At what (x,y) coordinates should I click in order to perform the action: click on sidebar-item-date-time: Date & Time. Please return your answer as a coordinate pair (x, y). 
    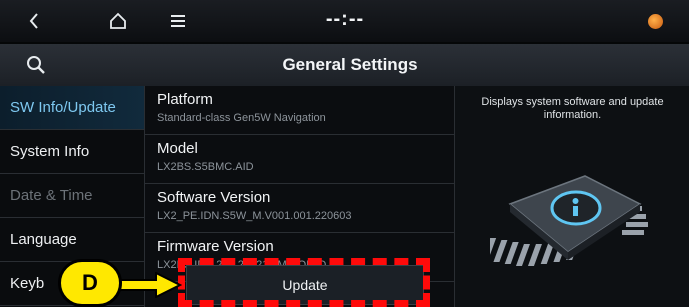
    Looking at the image, I should click on (72, 196).